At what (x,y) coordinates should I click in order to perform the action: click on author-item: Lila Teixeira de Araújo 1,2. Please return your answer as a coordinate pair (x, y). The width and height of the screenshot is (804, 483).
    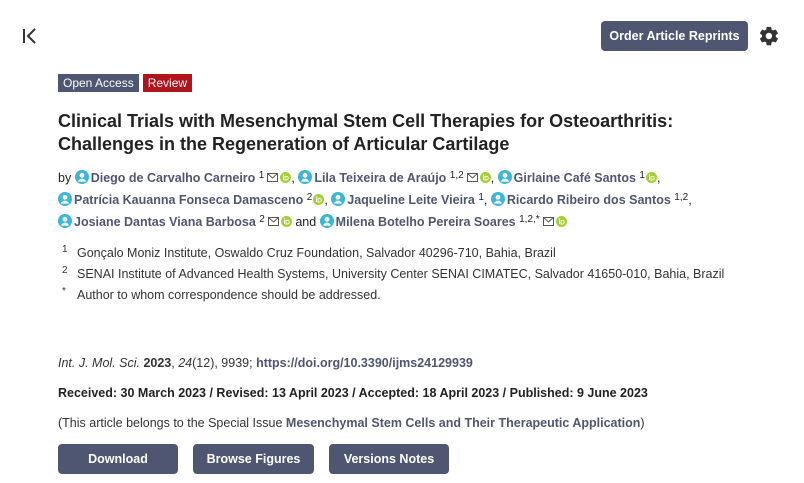
    Looking at the image, I should click on (394, 177).